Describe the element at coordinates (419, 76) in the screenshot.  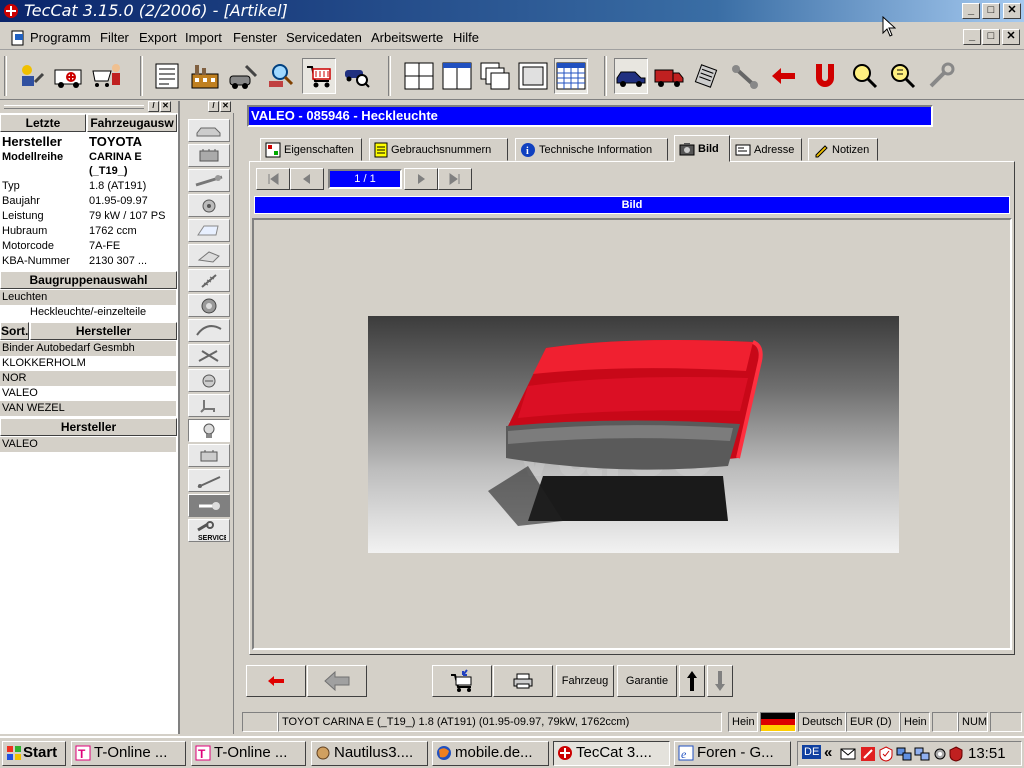
I see `layout-grid-icon` at that location.